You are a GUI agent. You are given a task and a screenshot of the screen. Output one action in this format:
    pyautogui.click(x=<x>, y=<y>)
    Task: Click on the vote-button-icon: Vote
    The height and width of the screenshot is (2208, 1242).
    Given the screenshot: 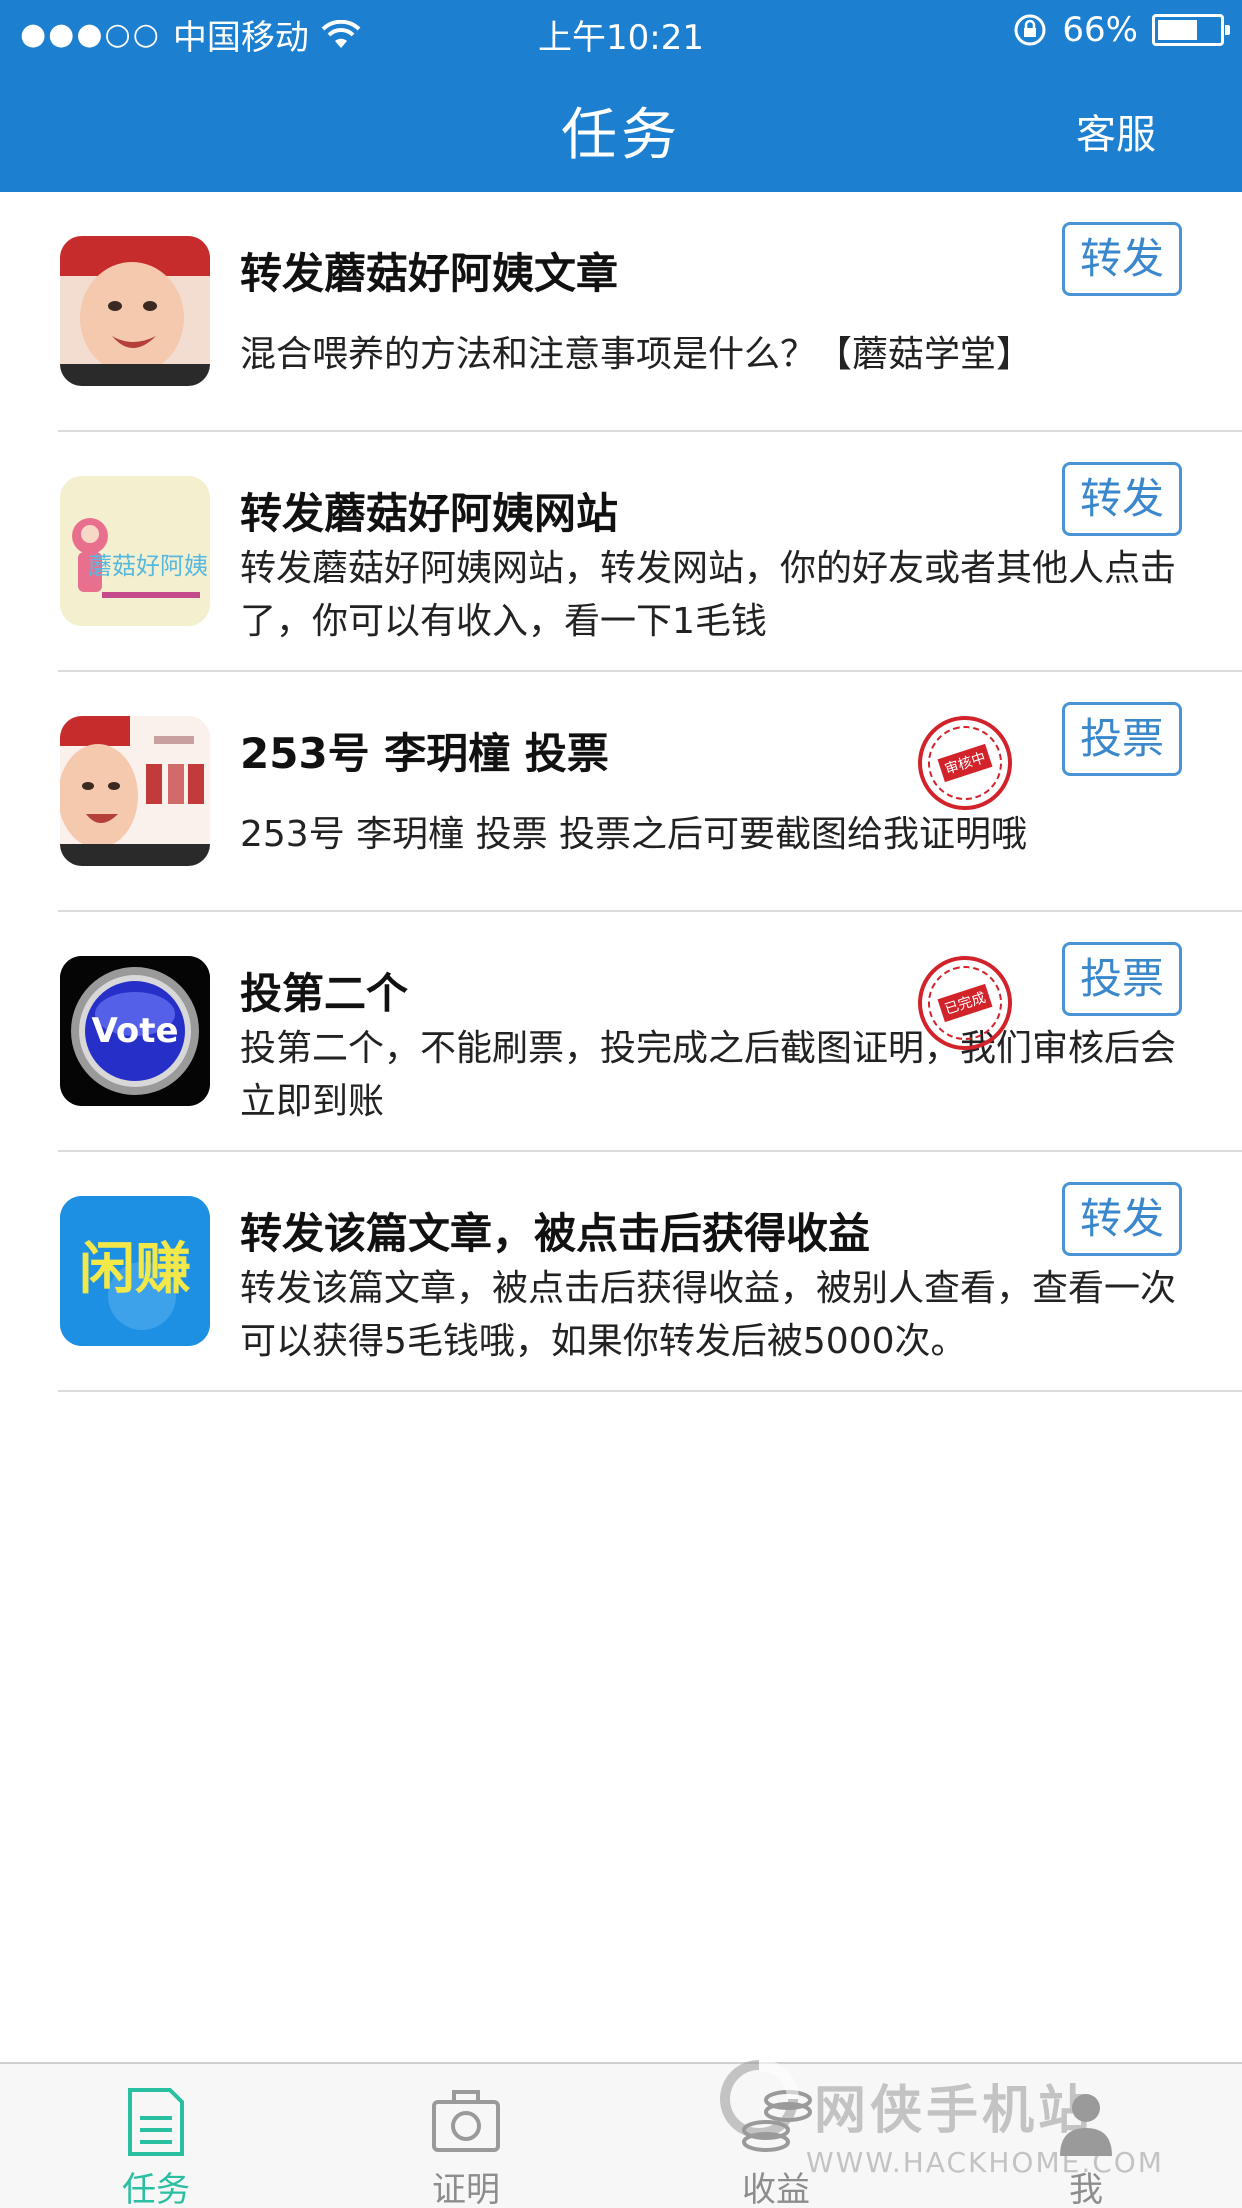 What is the action you would take?
    pyautogui.click(x=135, y=1031)
    